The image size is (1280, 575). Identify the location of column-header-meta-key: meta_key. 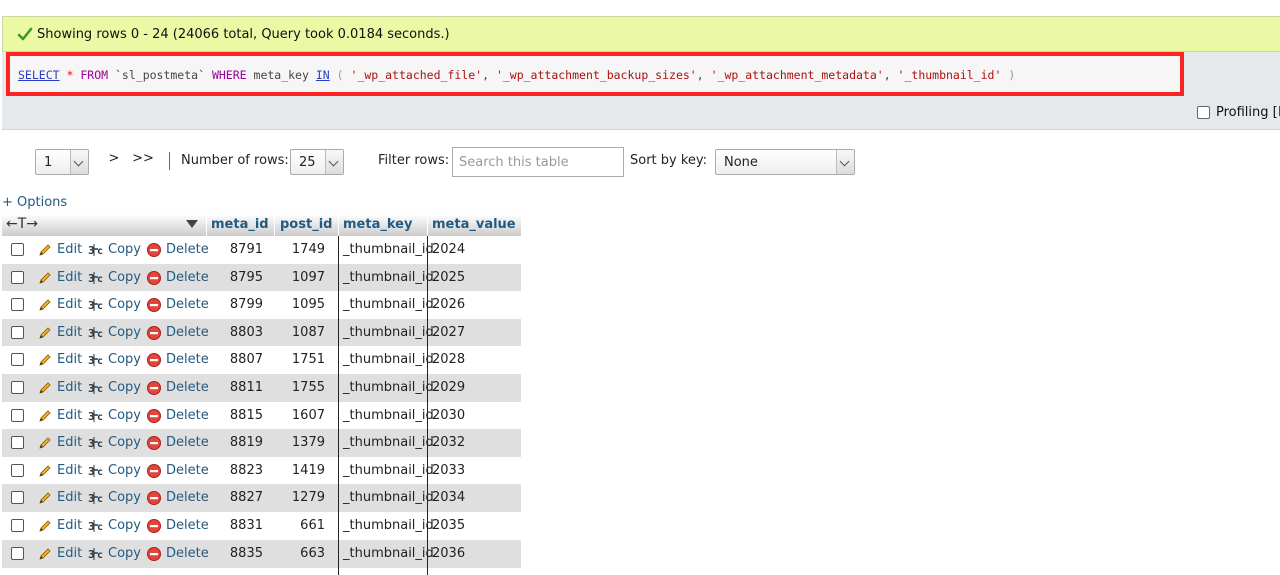
(383, 225).